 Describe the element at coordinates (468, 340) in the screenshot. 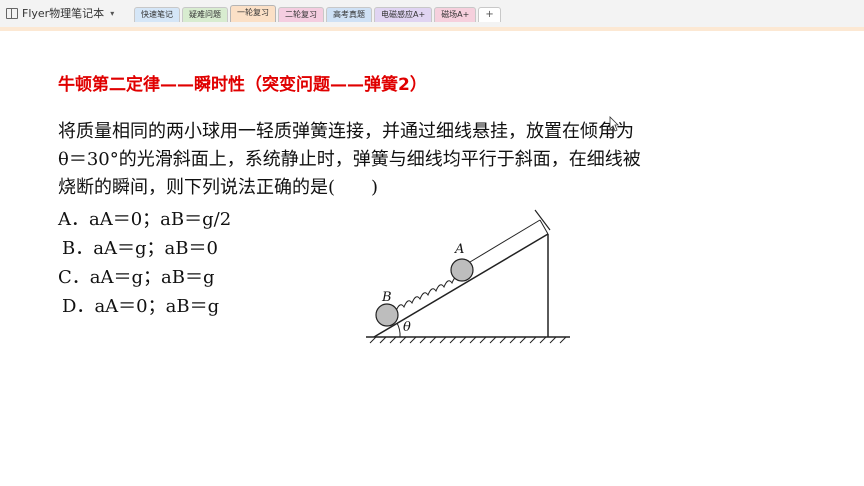

I see `ground-hatch` at that location.